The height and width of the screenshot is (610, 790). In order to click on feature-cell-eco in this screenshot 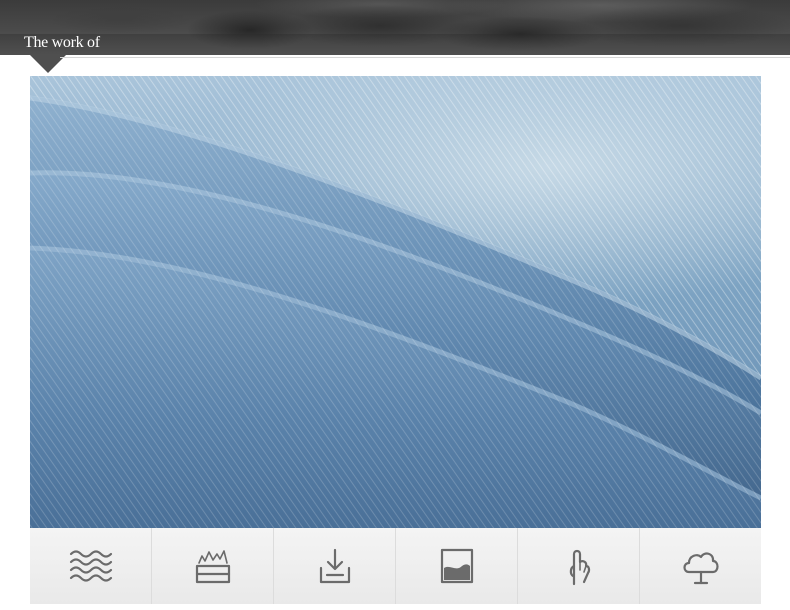, I will do `click(700, 566)`.